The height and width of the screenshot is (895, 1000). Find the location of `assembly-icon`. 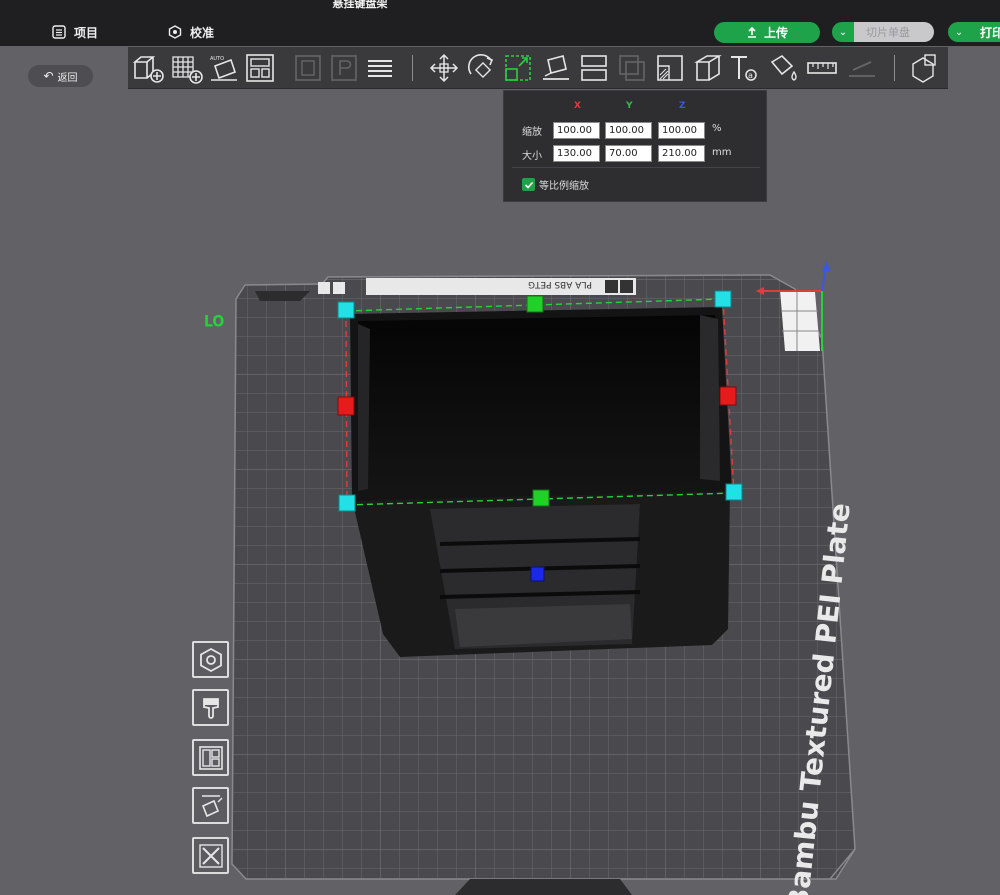

assembly-icon is located at coordinates (924, 68).